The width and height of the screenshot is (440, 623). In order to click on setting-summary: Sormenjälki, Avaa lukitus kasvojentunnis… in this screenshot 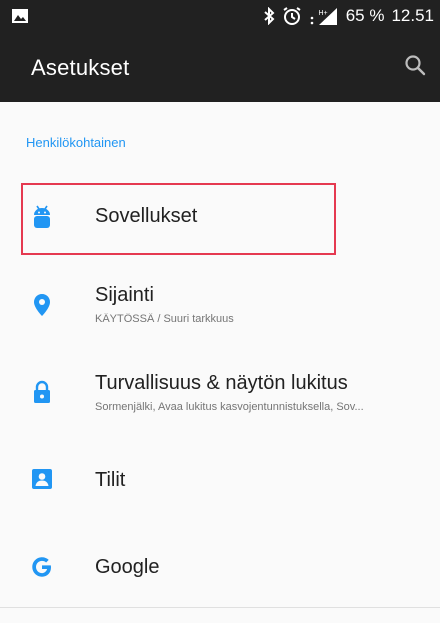, I will do `click(229, 407)`.